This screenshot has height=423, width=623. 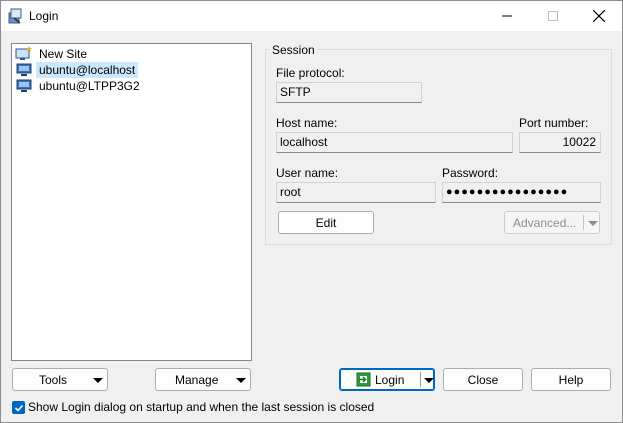 I want to click on edit-button: Edit, so click(x=326, y=222).